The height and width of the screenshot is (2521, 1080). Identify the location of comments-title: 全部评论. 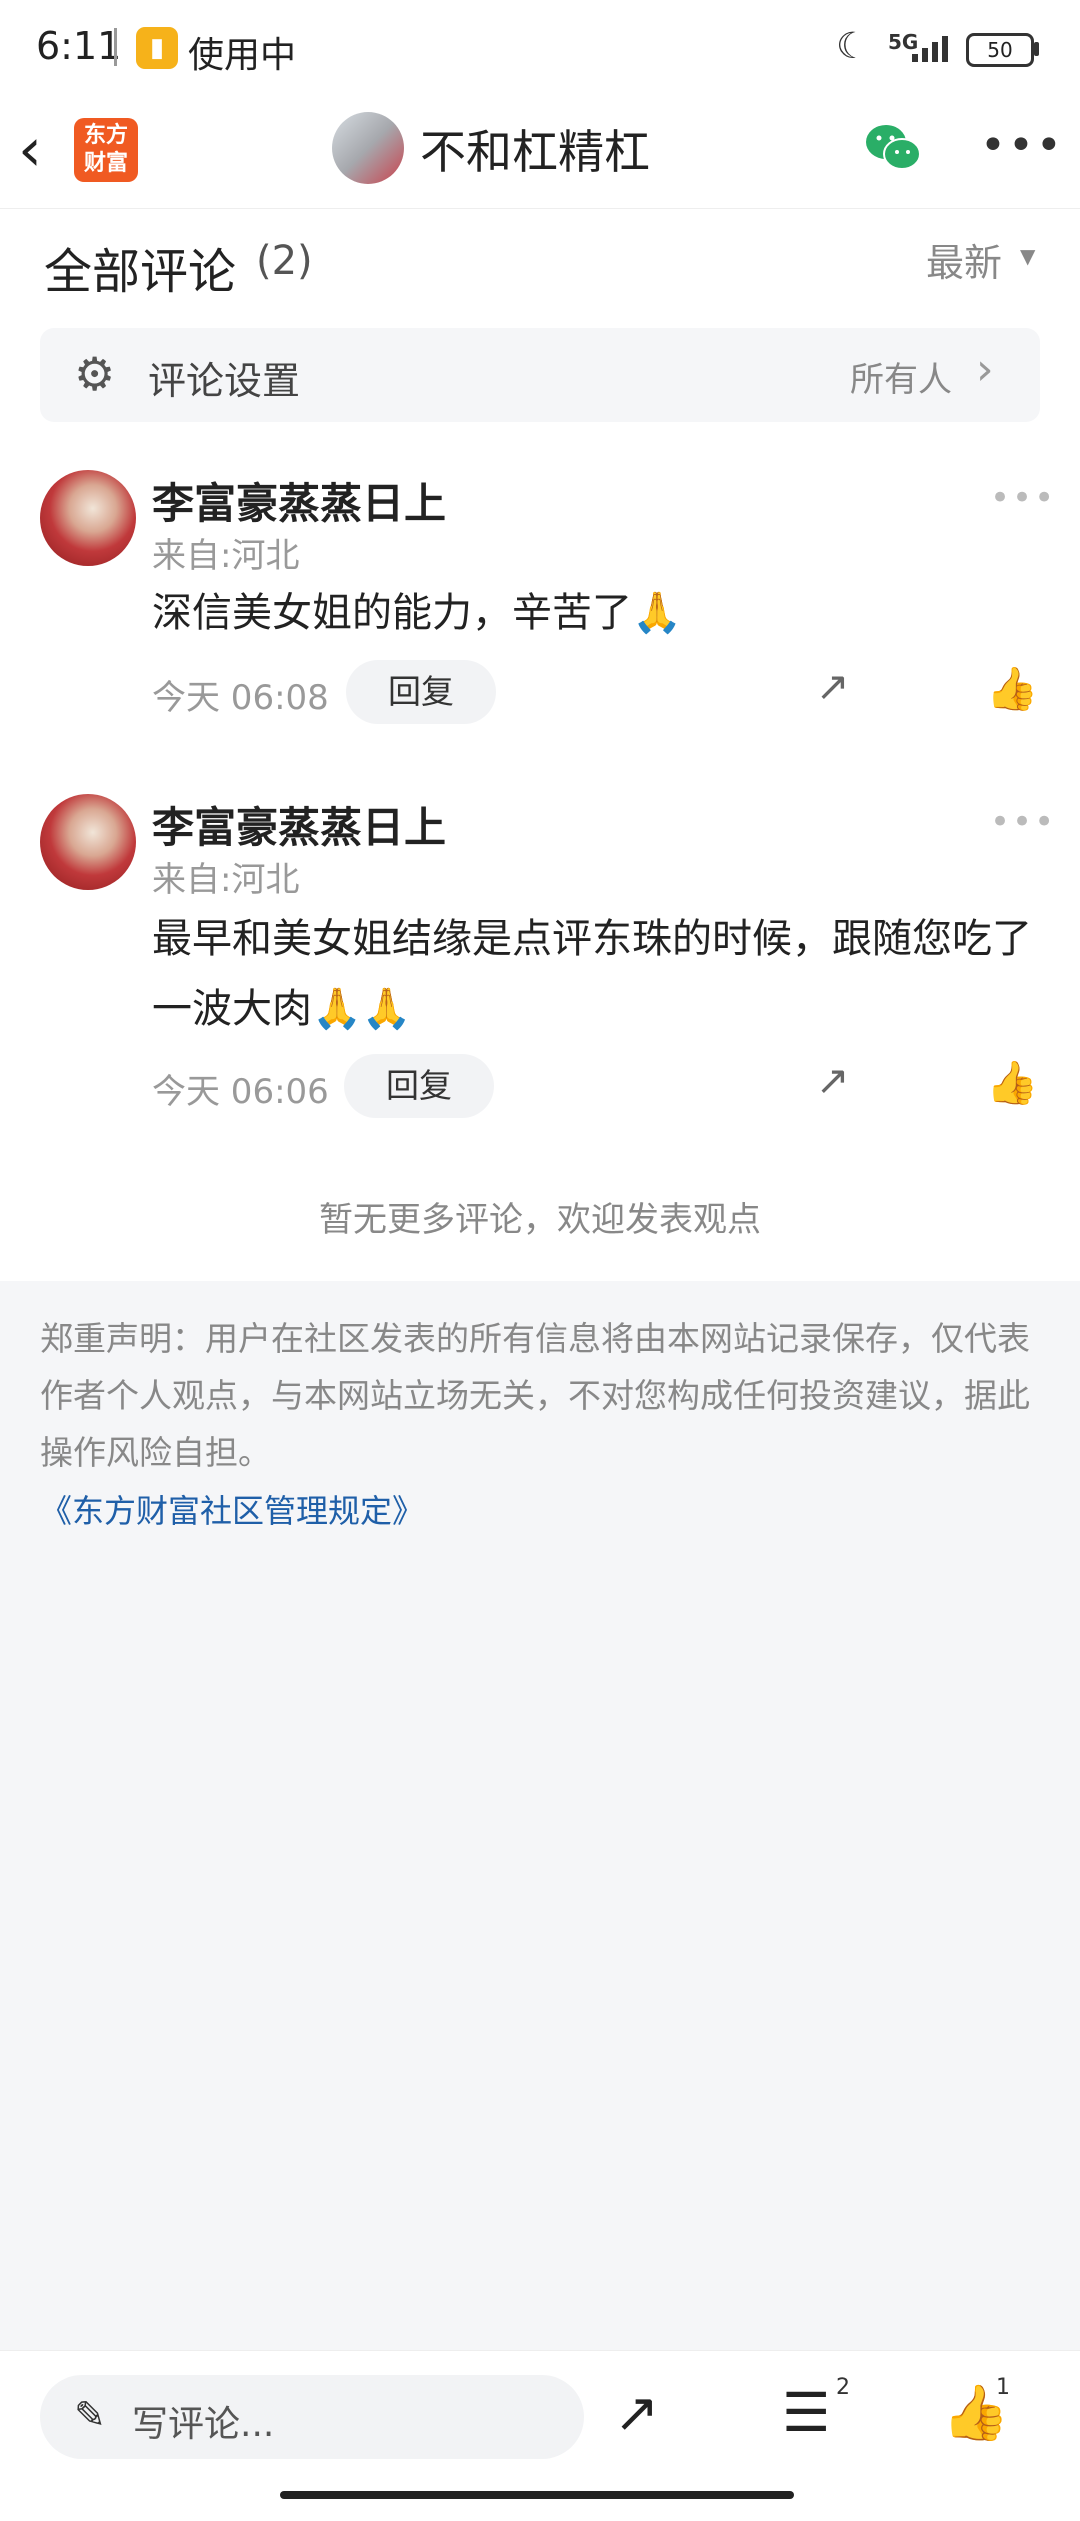
(140, 272).